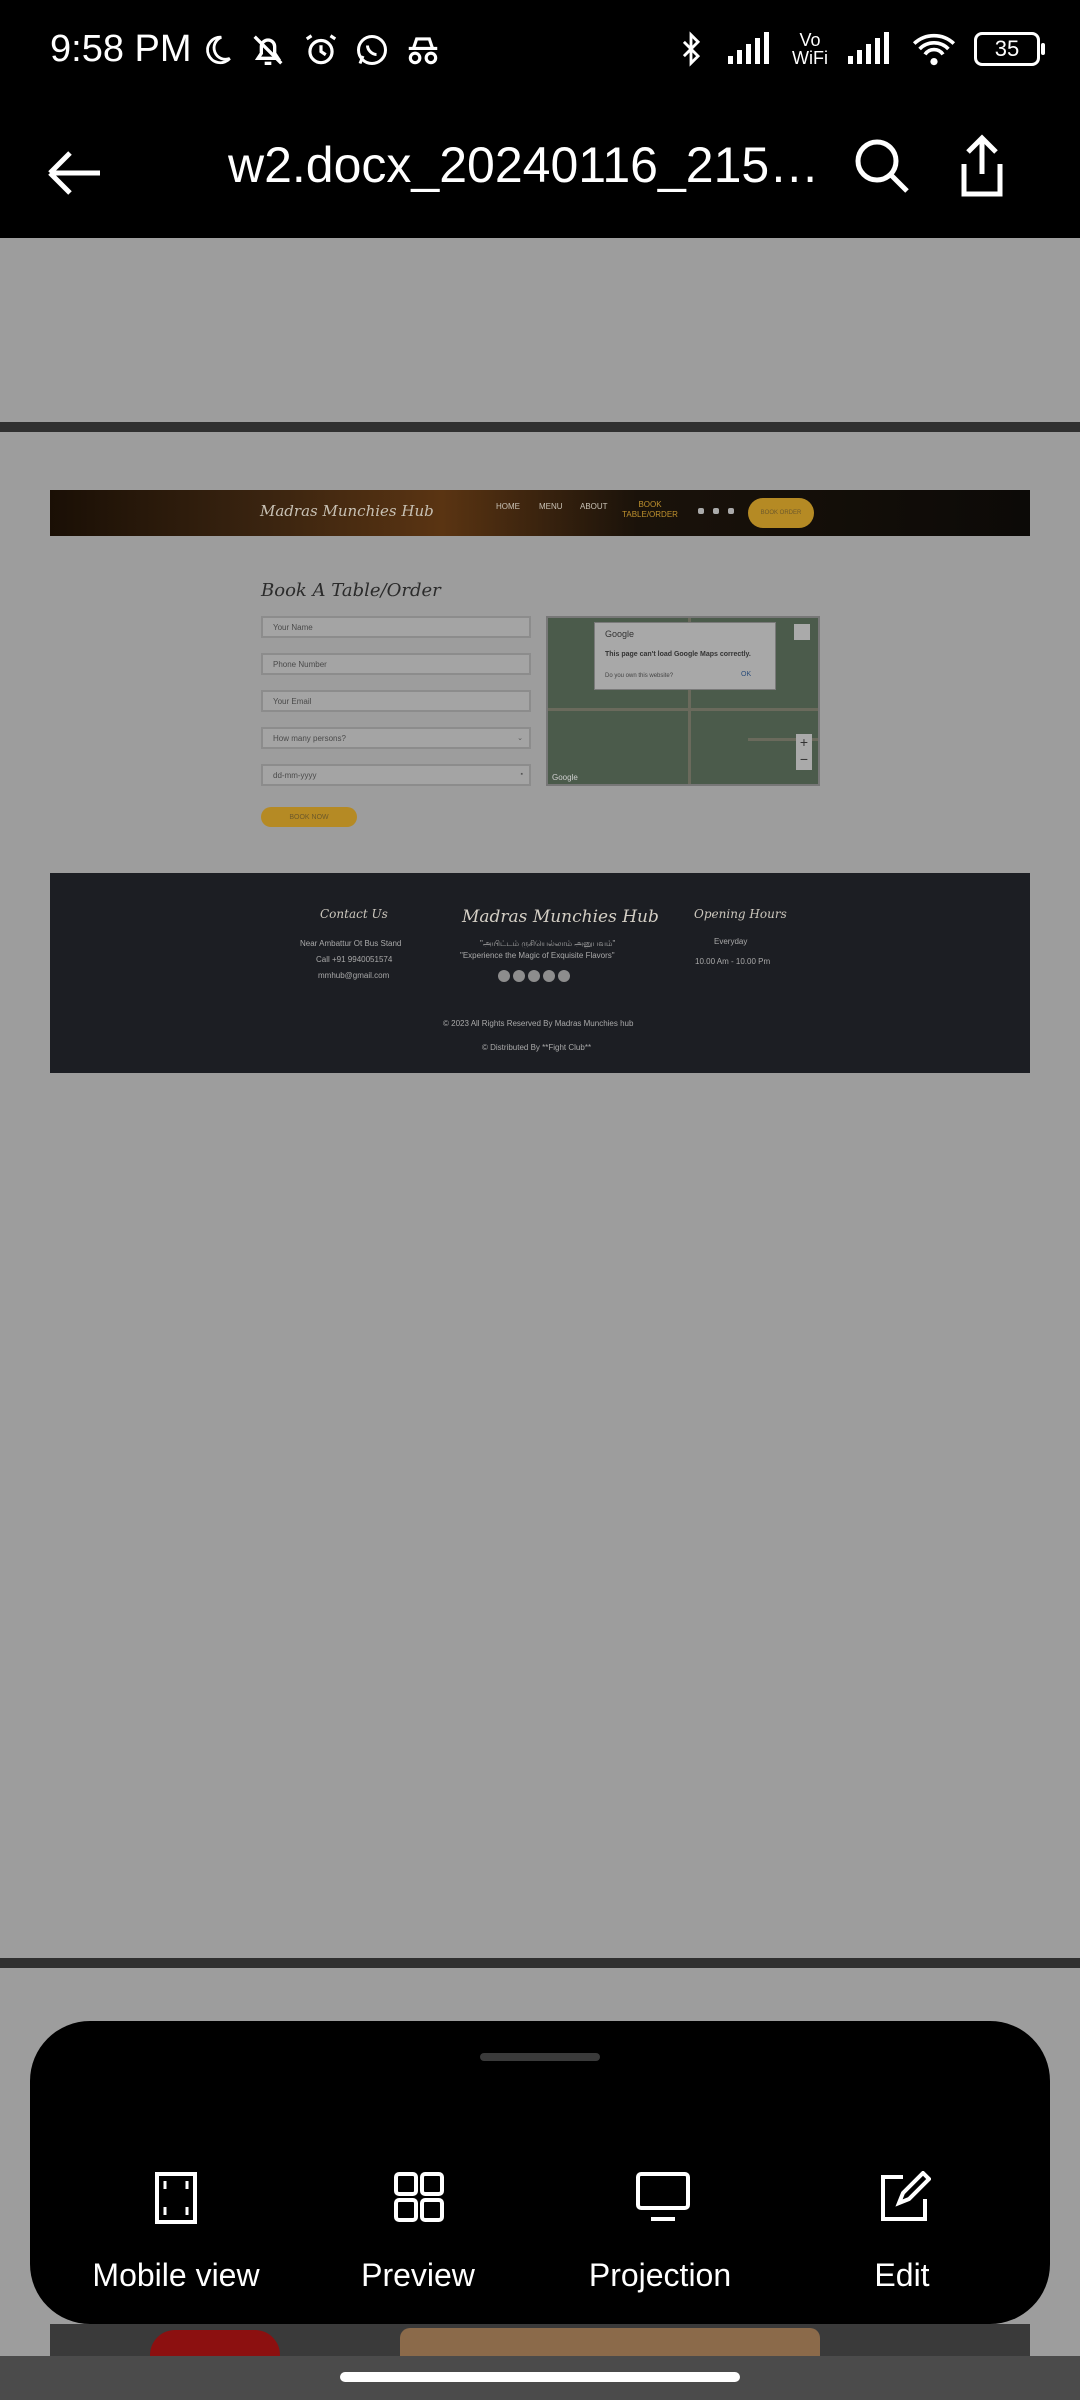 The width and height of the screenshot is (1080, 2400). Describe the element at coordinates (354, 975) in the screenshot. I see `footer-email: mmhub@gmail.com` at that location.